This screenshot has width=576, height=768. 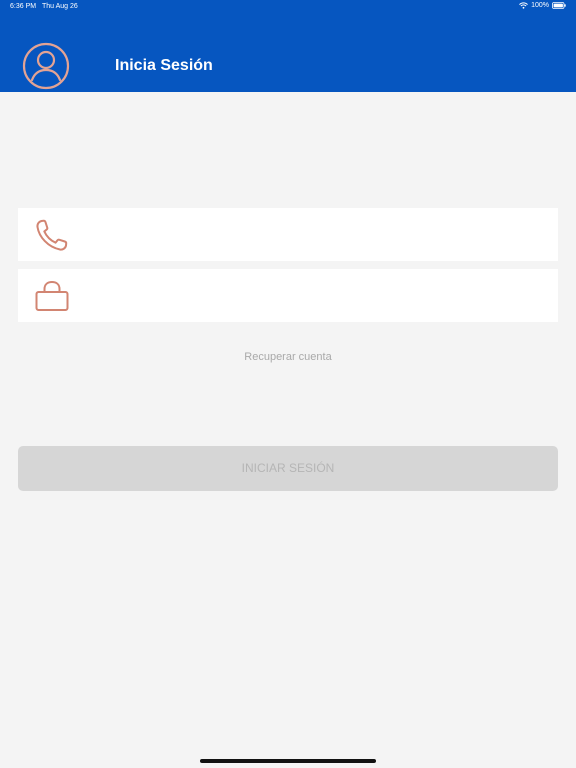 I want to click on phone-field, so click(x=288, y=234).